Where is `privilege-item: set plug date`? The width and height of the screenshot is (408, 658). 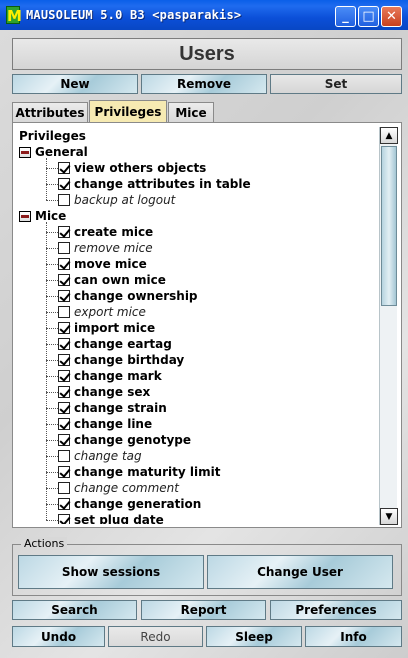
privilege-item: set plug date is located at coordinates (111, 518).